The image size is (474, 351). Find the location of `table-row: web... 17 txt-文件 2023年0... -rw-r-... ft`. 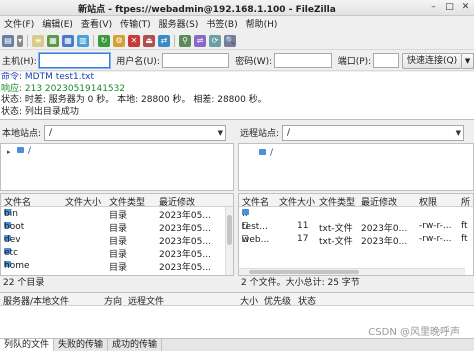

table-row: web... 17 txt-文件 2023年0... -rw-r-... ft is located at coordinates (356, 240).